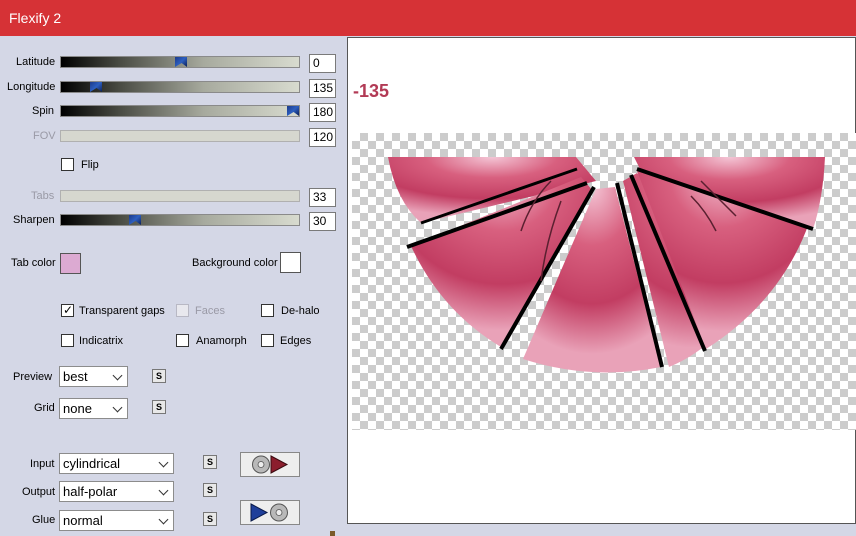 The width and height of the screenshot is (856, 536). Describe the element at coordinates (322, 197) in the screenshot. I see `tabs-value-field: 33` at that location.